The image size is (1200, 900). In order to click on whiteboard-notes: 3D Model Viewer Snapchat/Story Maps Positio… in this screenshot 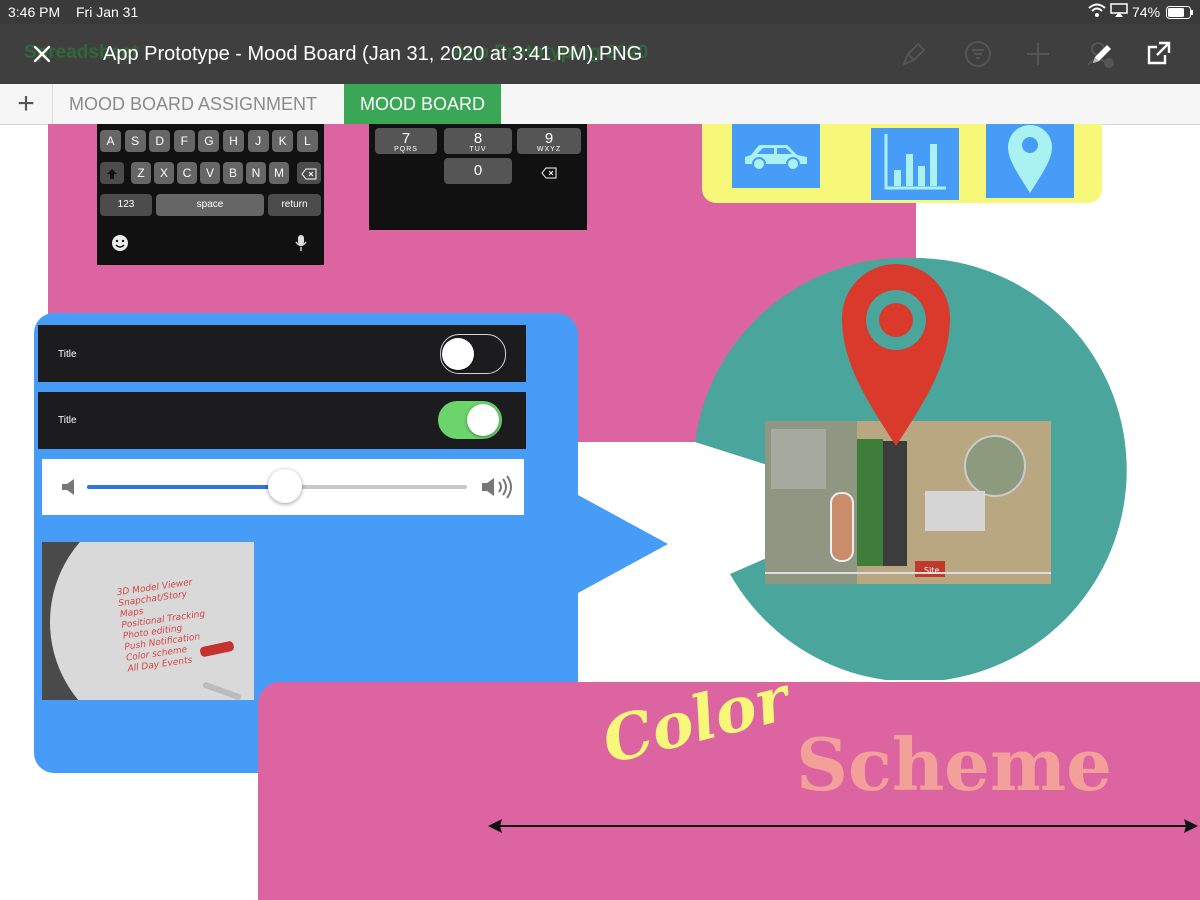, I will do `click(164, 626)`.